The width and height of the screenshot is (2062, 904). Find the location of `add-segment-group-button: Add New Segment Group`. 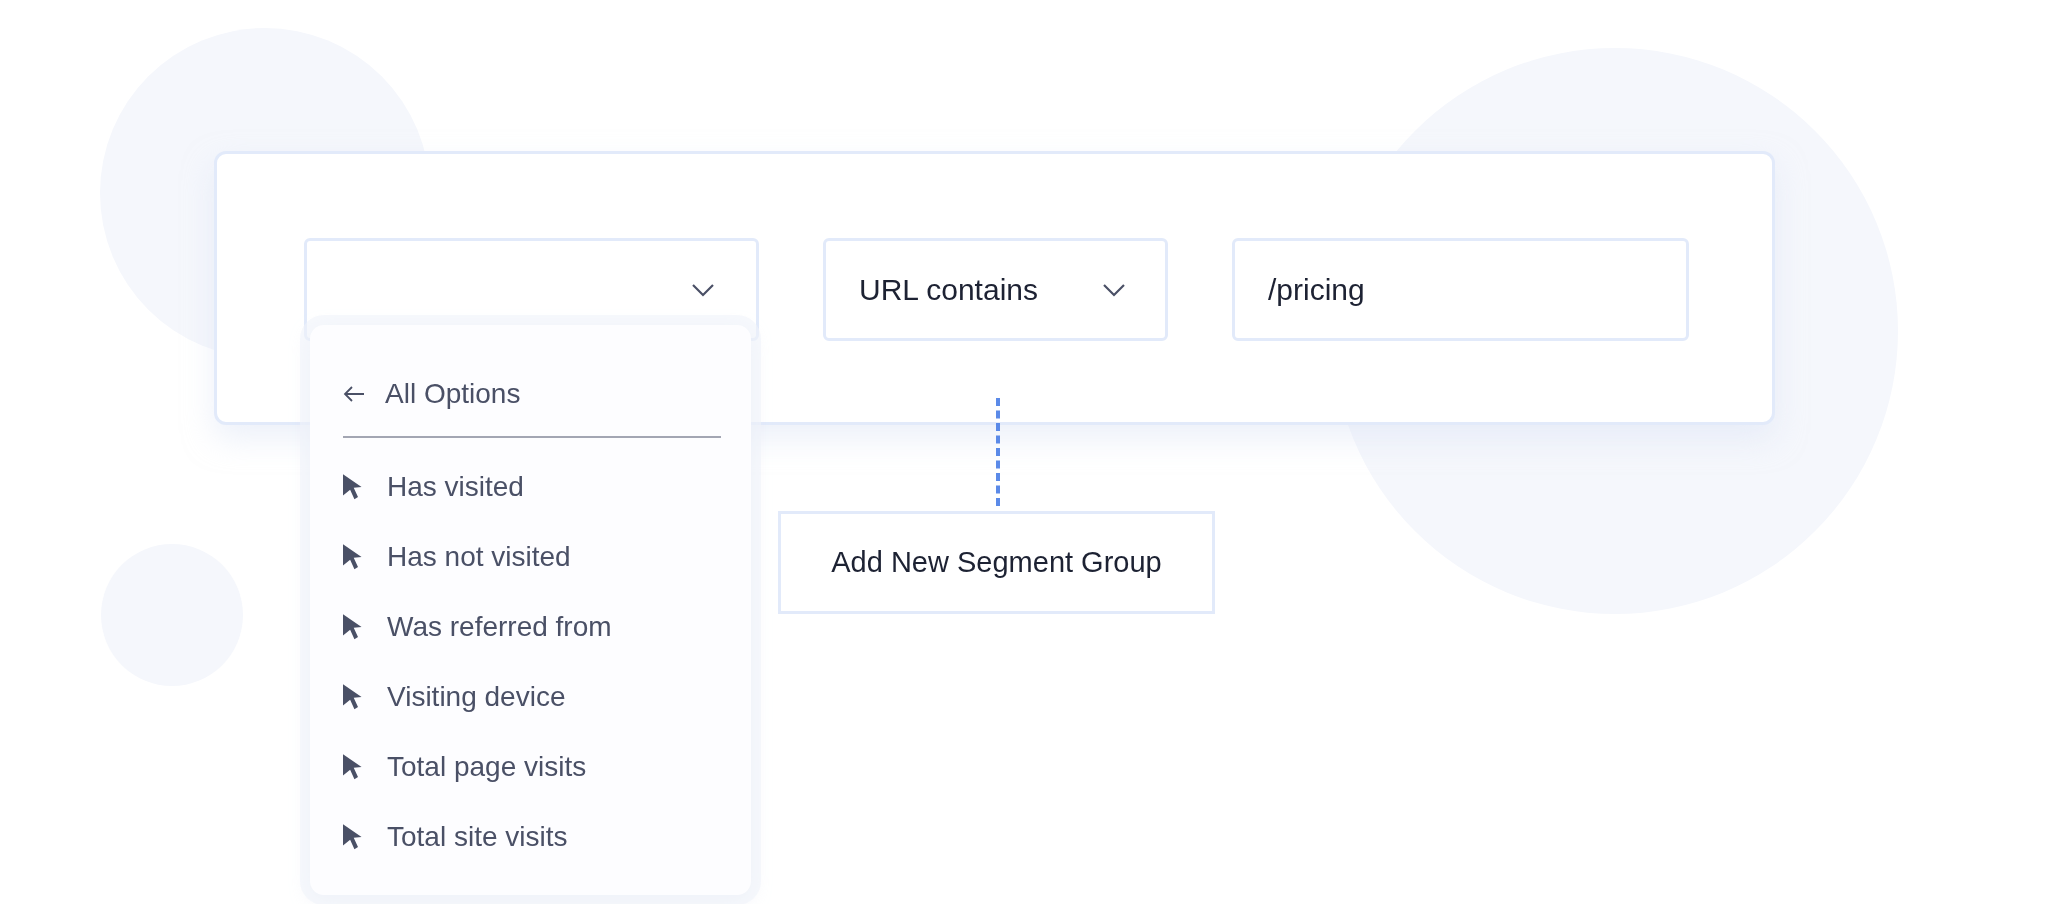

add-segment-group-button: Add New Segment Group is located at coordinates (996, 562).